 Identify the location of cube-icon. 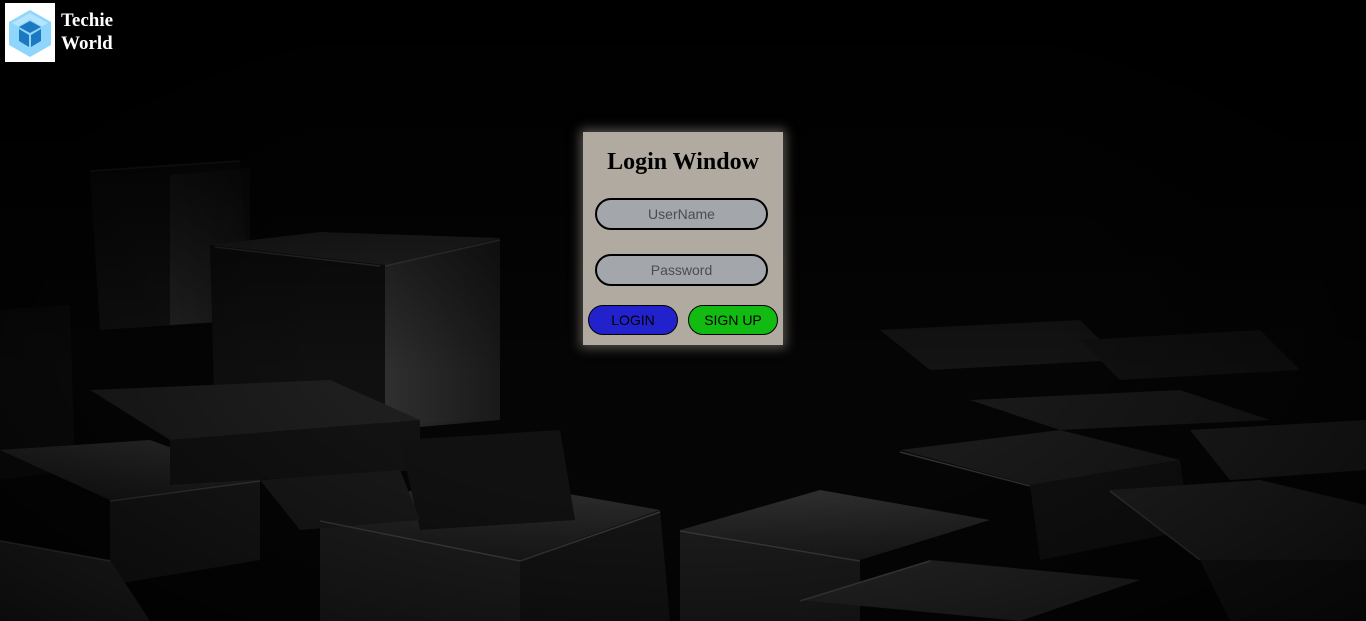
(30, 32).